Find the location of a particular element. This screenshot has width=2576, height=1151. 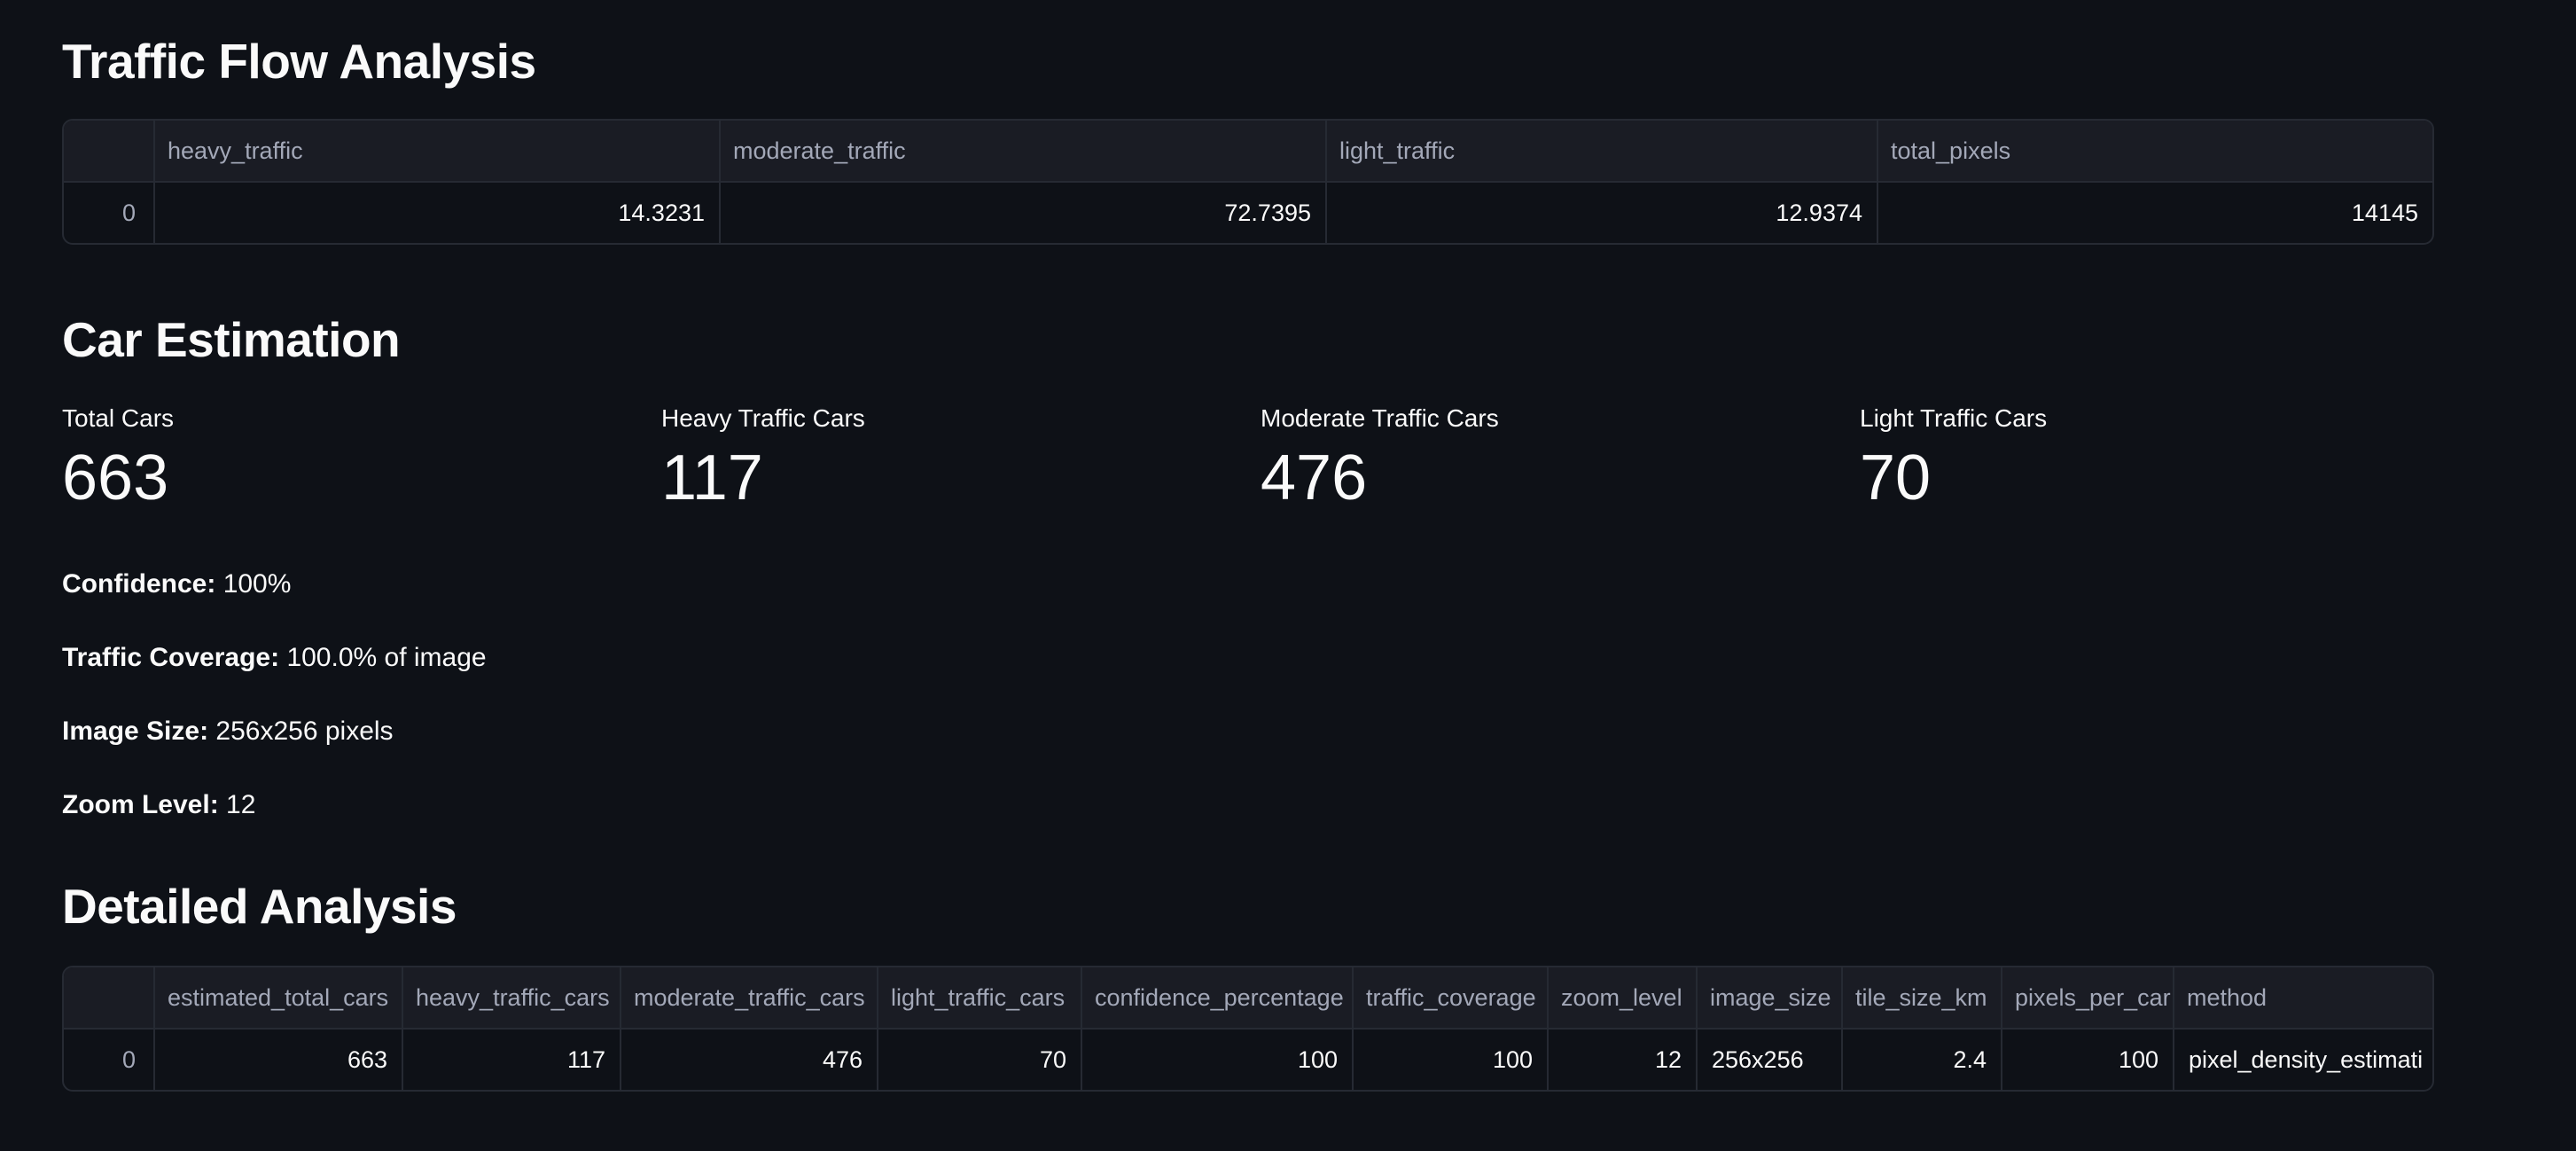

table-cell: 12 is located at coordinates (1623, 1059).